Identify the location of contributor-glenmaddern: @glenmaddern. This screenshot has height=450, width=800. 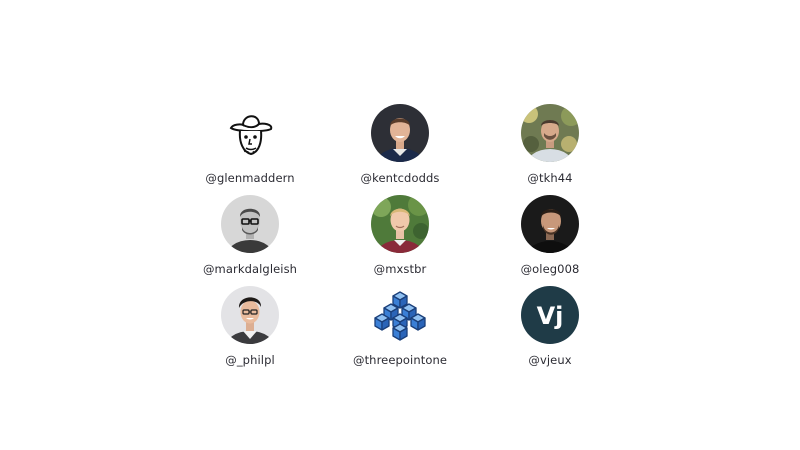
(250, 149).